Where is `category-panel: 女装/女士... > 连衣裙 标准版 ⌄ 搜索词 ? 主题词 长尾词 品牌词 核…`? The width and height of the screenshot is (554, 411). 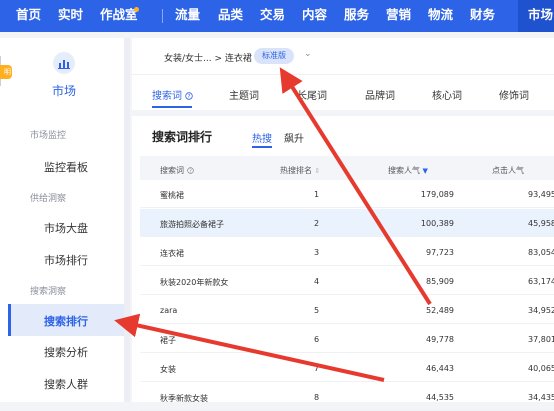 category-panel: 女装/女士... > 连衣裙 标准版 ⌄ 搜索词 ? 主题词 长尾词 品牌词 核… is located at coordinates (343, 74).